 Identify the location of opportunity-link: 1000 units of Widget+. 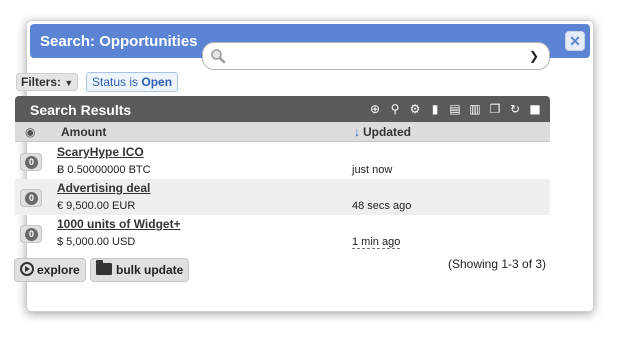
(119, 224).